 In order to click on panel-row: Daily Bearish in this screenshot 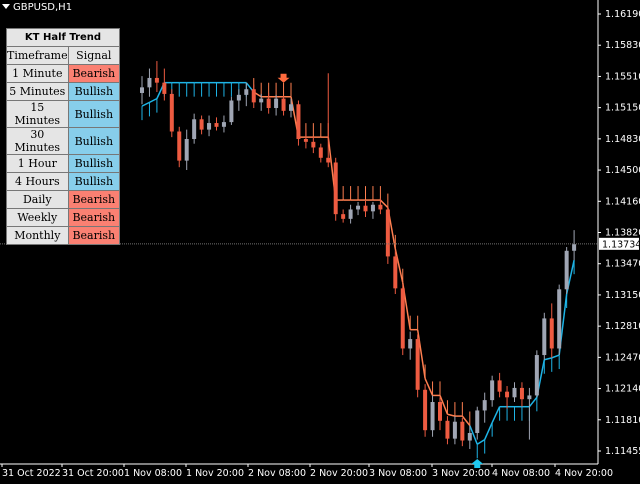, I will do `click(63, 199)`.